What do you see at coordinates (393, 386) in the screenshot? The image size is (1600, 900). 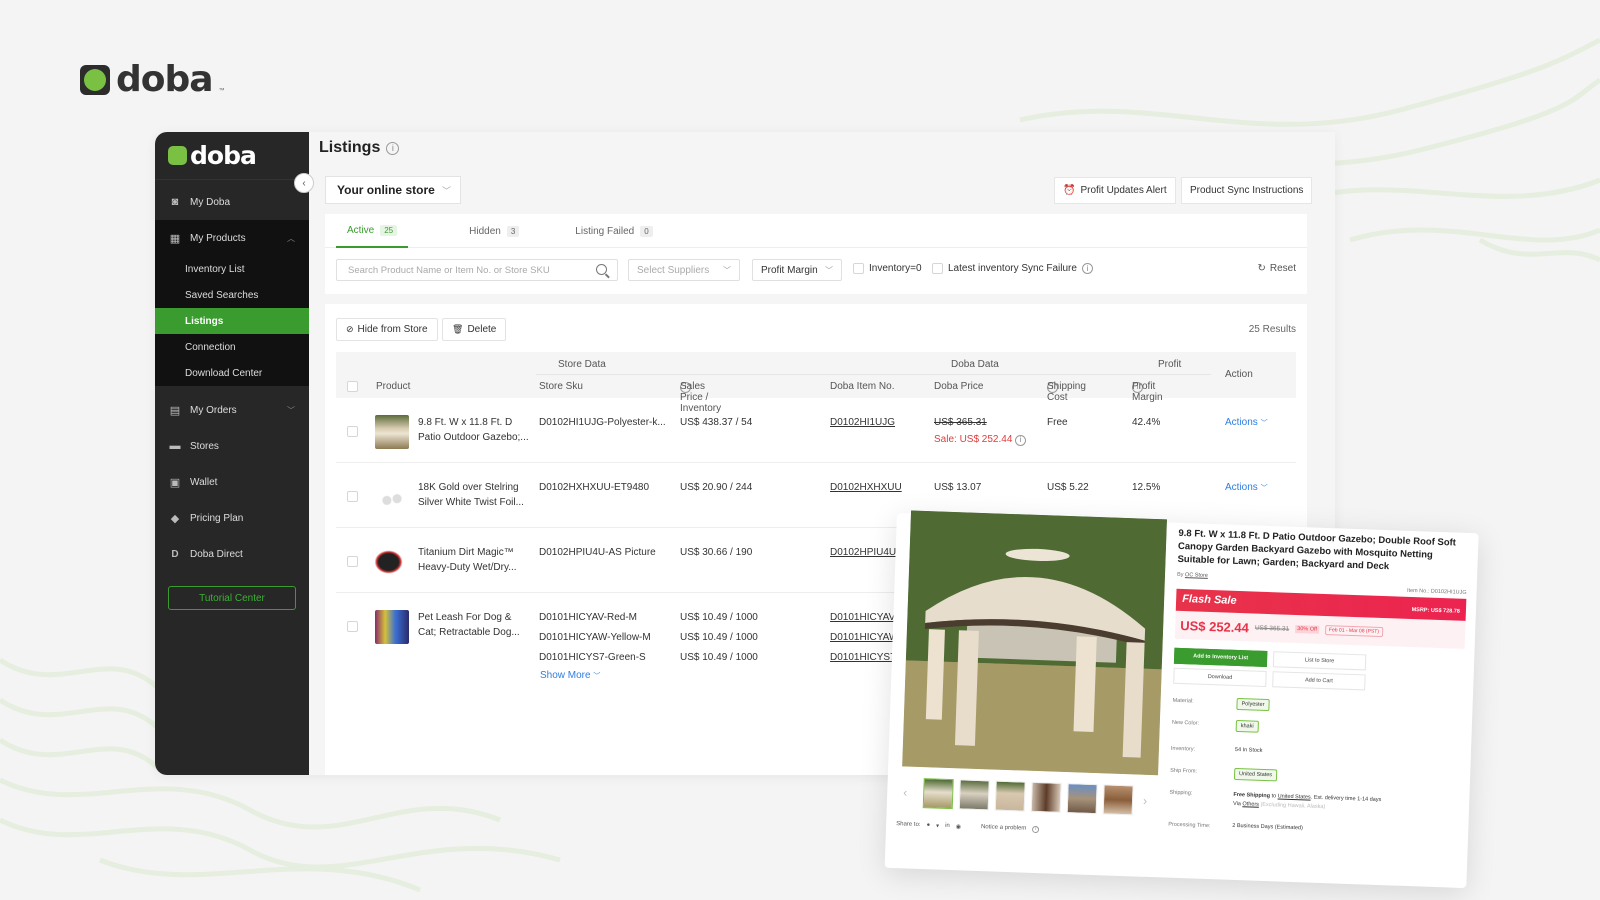 I see `column-header-product: Product` at bounding box center [393, 386].